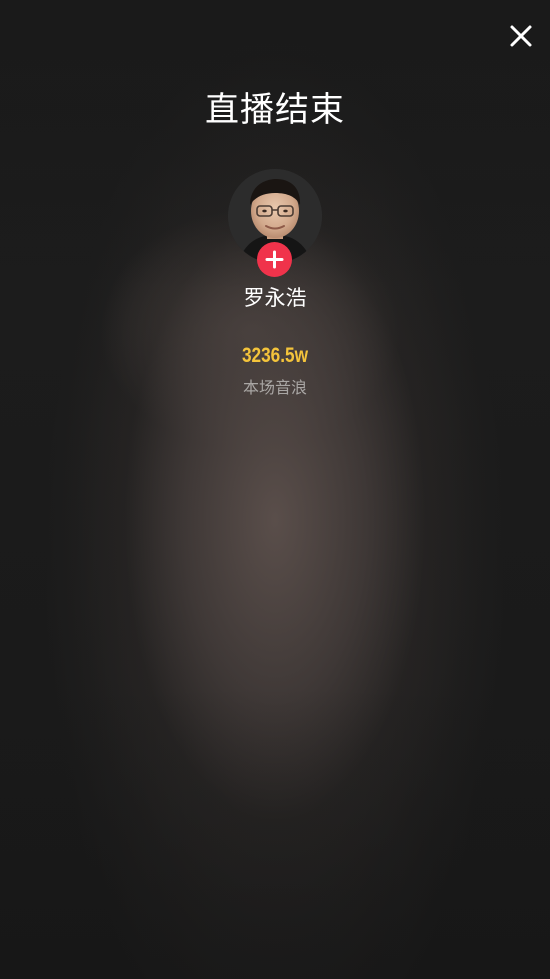 The width and height of the screenshot is (550, 979). I want to click on audio-wave-label: 本场音浪, so click(274, 387).